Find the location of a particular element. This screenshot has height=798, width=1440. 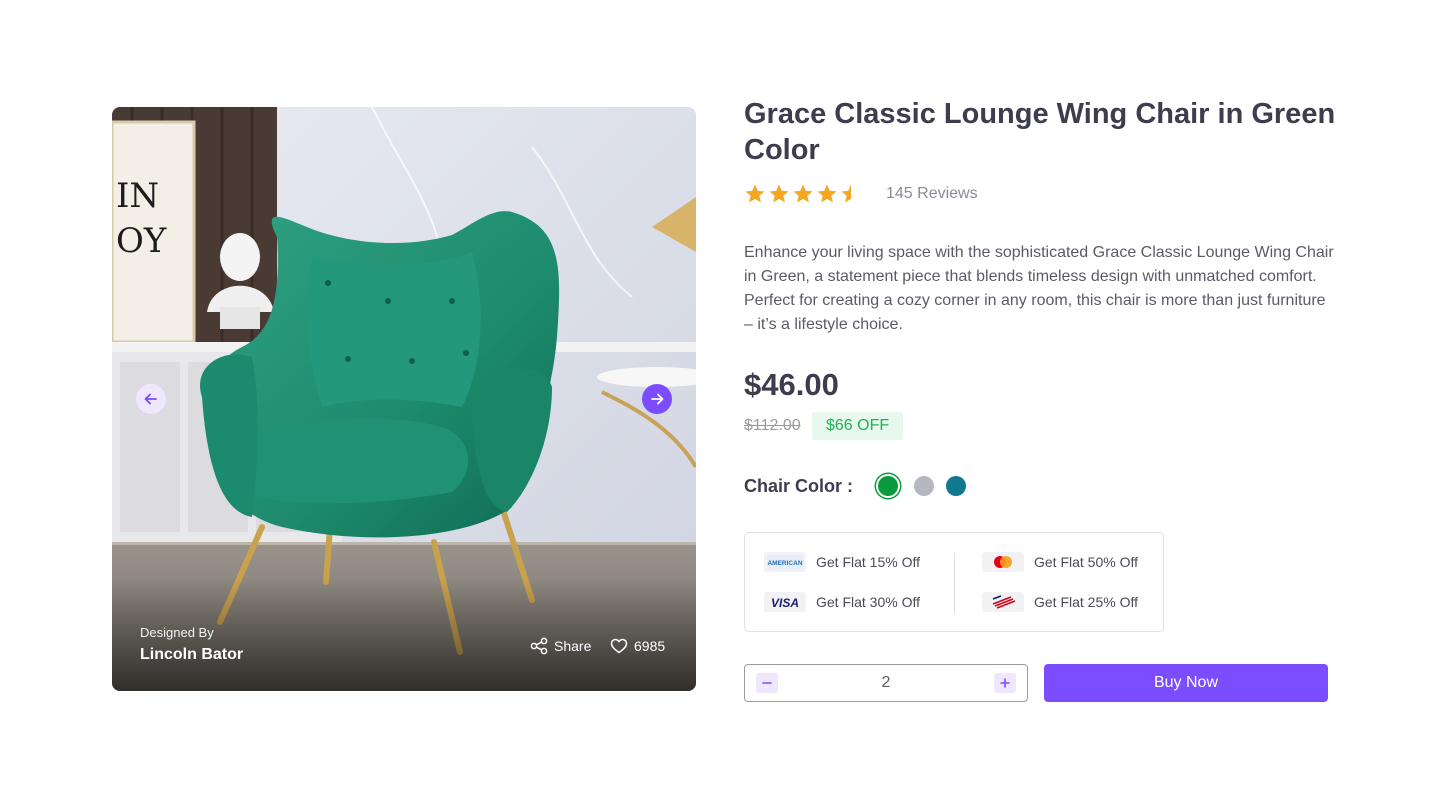

minus-icon is located at coordinates (767, 683).